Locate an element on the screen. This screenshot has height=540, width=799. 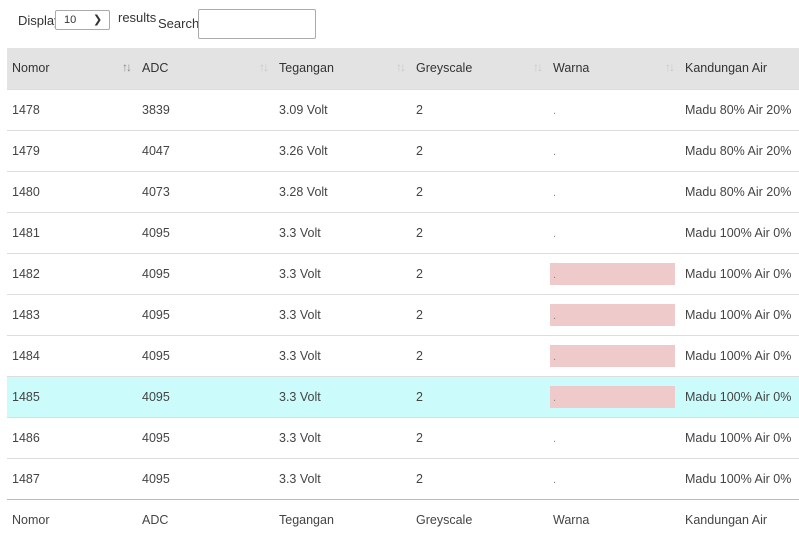
table-row: 1486 4095 3.3 Volt 2. Madu 100% Air 0% is located at coordinates (403, 437).